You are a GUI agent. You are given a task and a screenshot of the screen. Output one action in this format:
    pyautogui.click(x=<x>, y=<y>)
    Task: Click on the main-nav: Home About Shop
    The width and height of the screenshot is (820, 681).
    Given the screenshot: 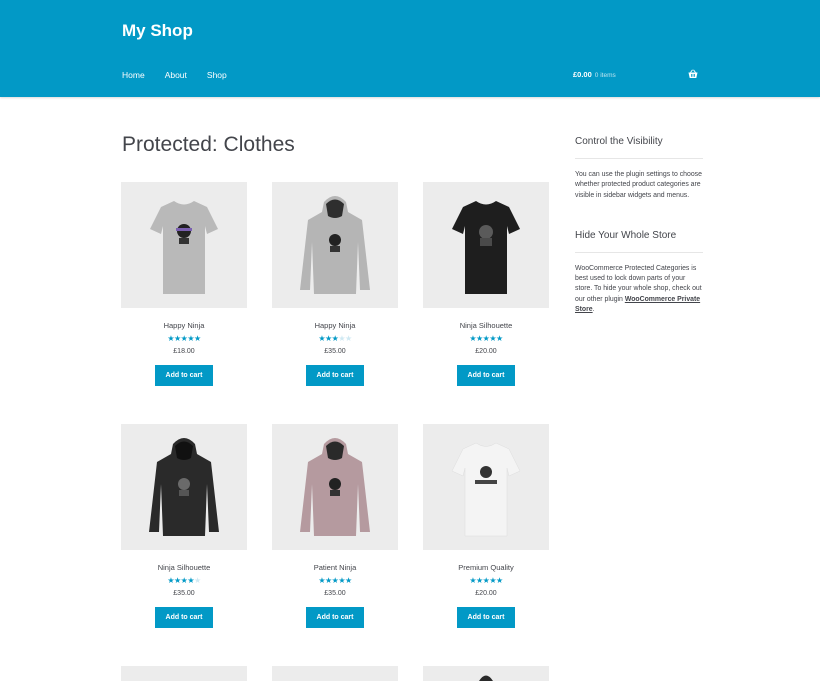 What is the action you would take?
    pyautogui.click(x=184, y=75)
    